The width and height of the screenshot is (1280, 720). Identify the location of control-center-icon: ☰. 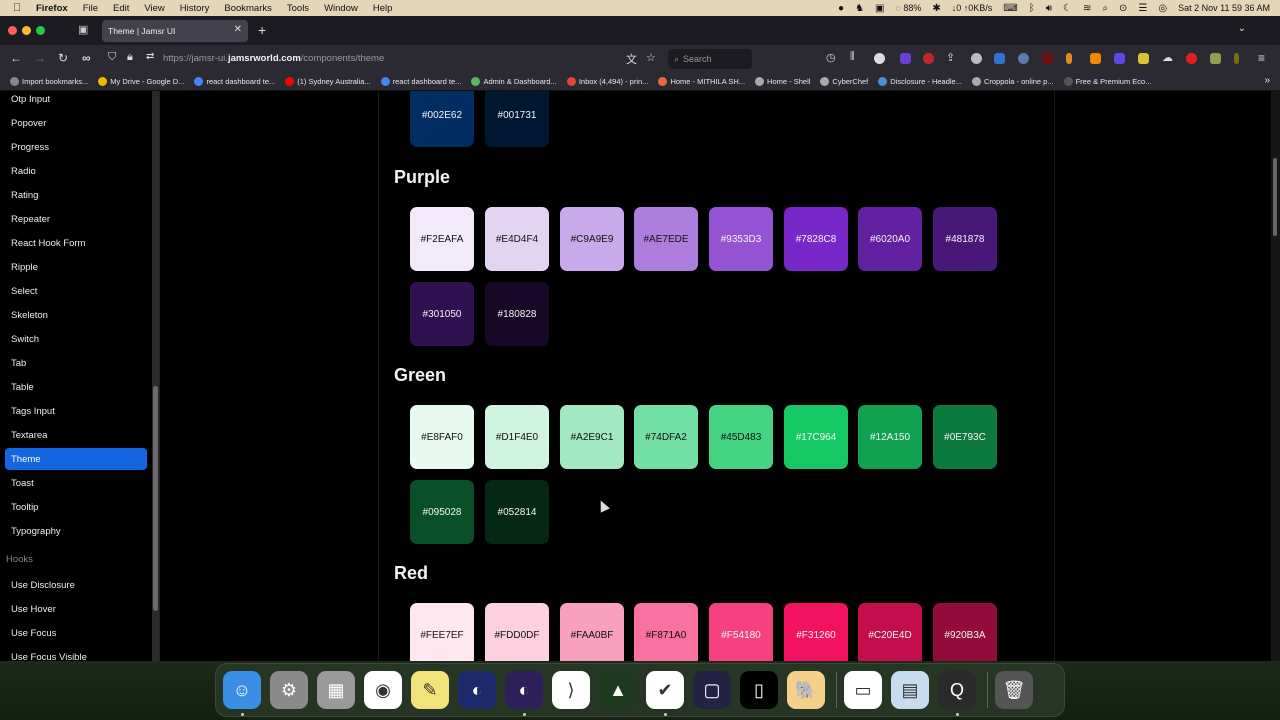
(1142, 8).